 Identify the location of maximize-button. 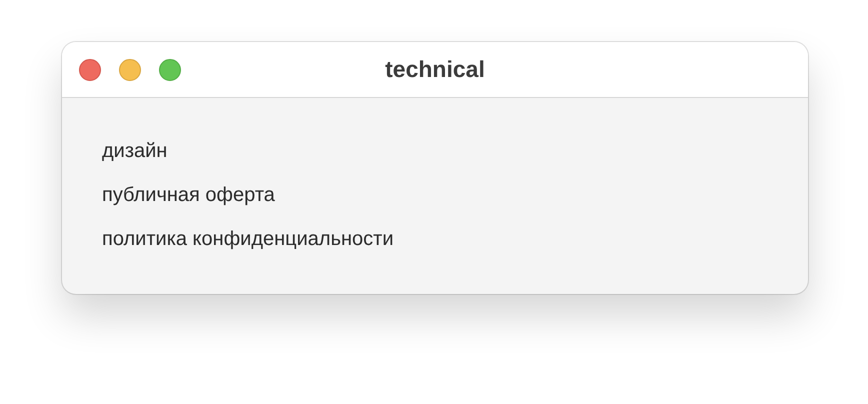
(170, 70).